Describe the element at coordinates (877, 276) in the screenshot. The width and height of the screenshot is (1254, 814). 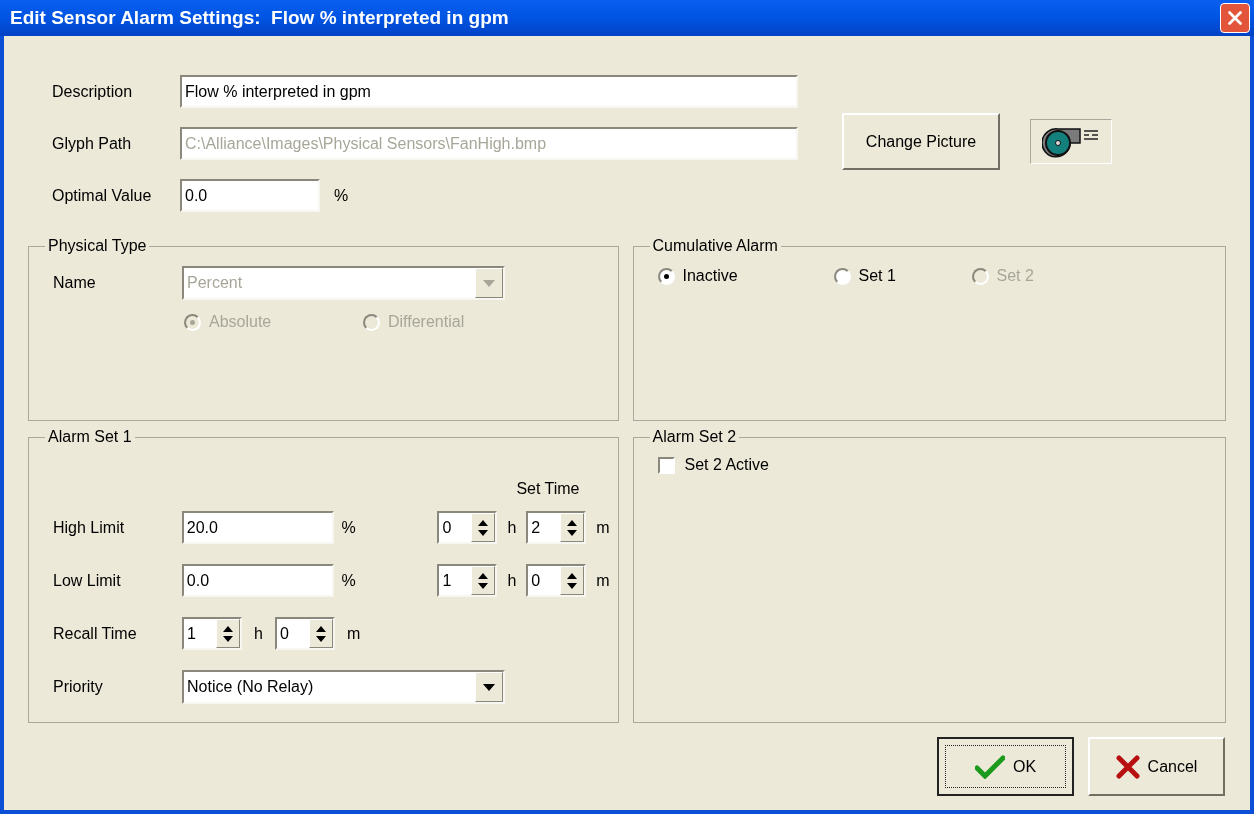
I see `radio-label: Set 1` at that location.